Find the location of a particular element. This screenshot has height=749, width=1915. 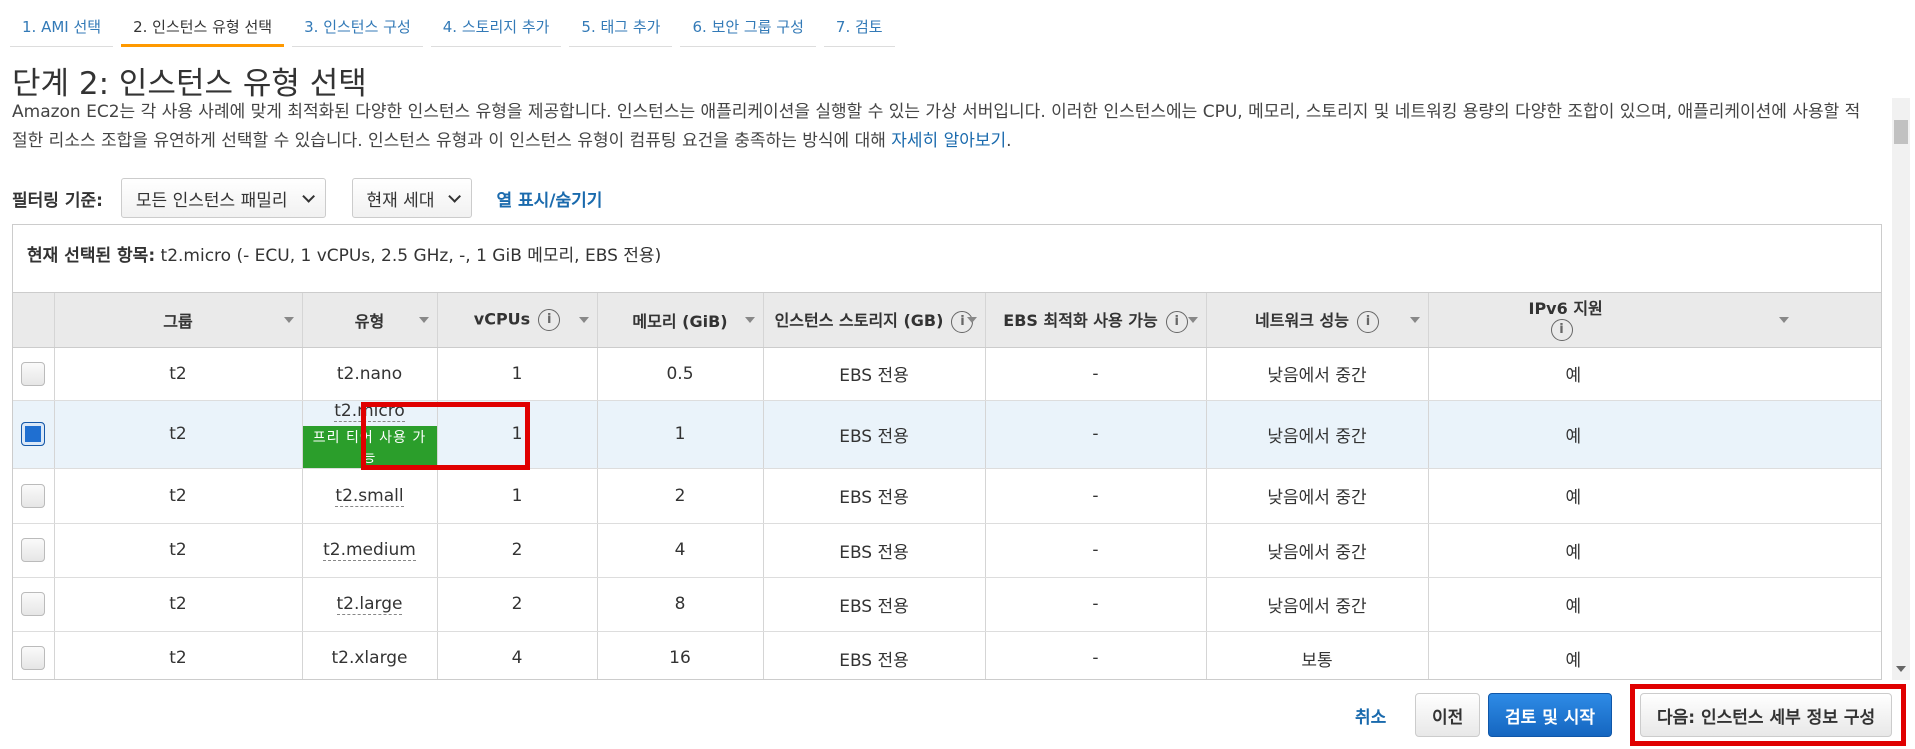

show-hide-columns-link: 열 표시/숨기기 is located at coordinates (549, 198).